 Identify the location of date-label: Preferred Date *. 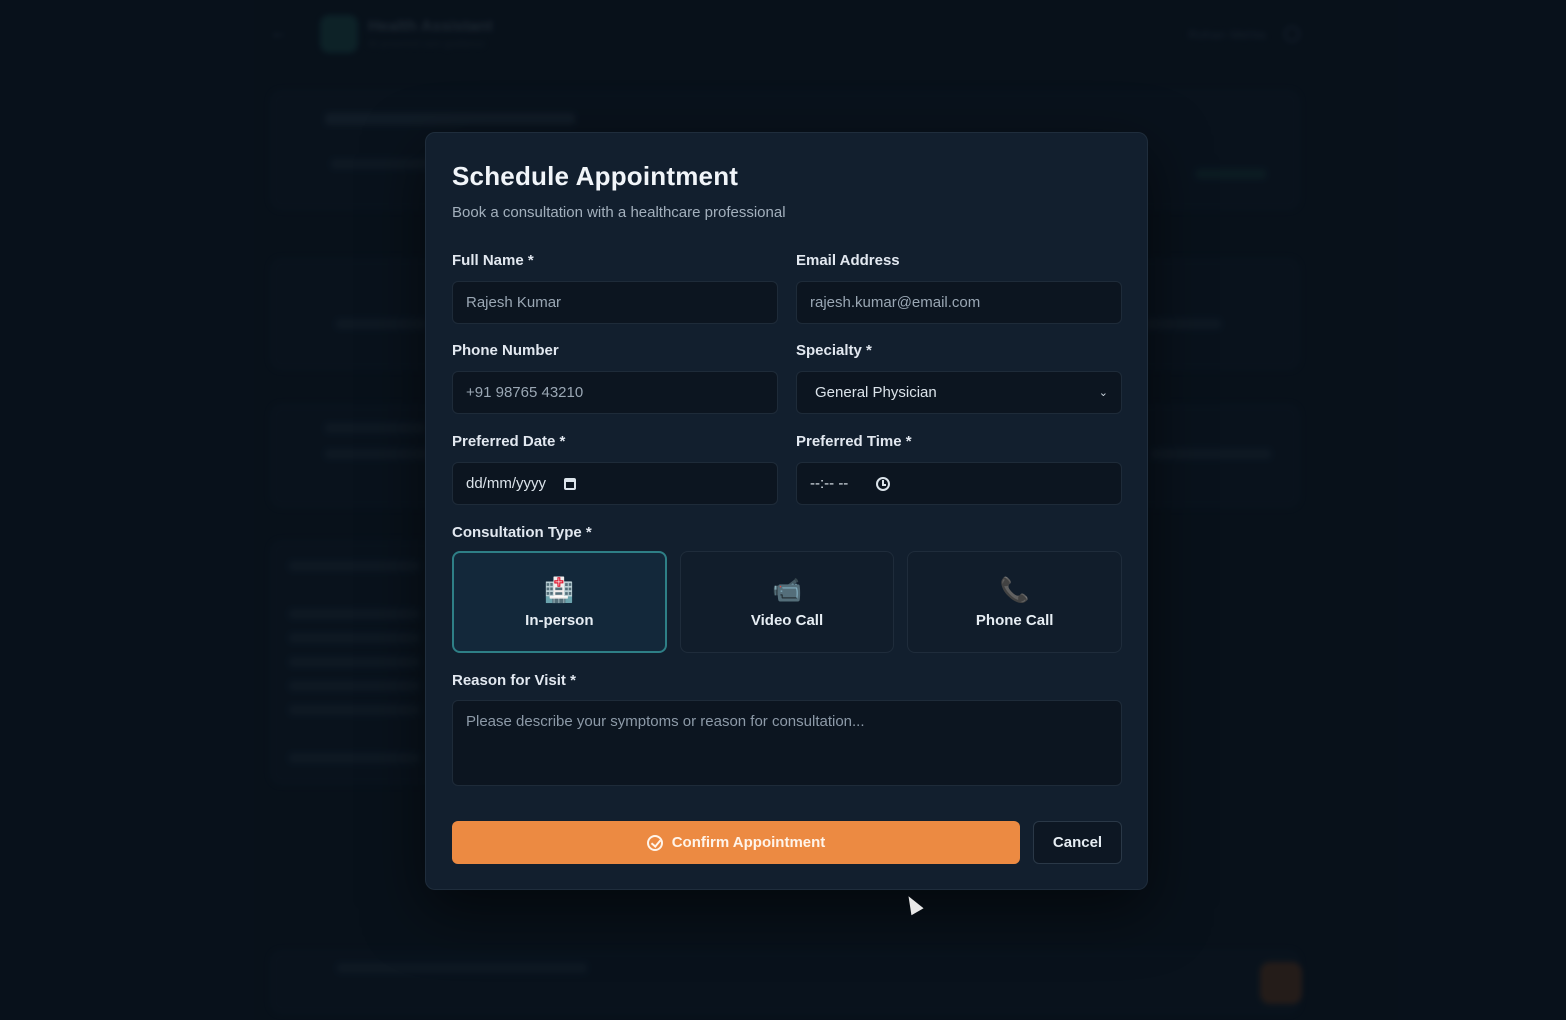
(509, 441).